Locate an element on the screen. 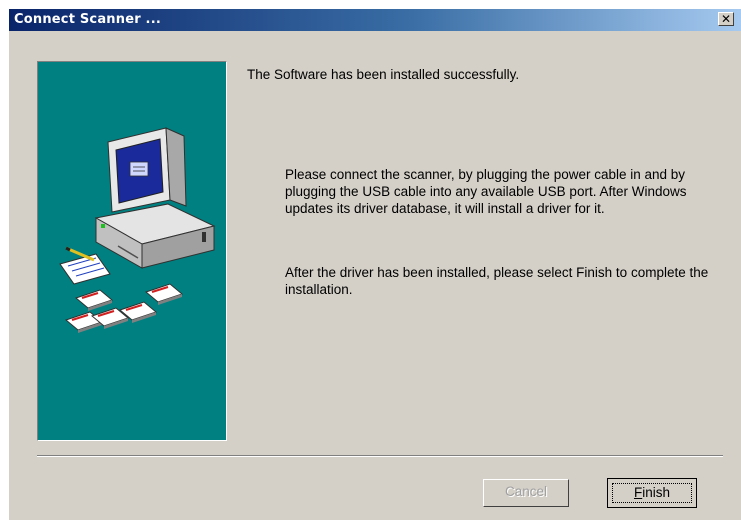 This screenshot has width=741, height=520. floppy-disks-graphic is located at coordinates (124, 308).